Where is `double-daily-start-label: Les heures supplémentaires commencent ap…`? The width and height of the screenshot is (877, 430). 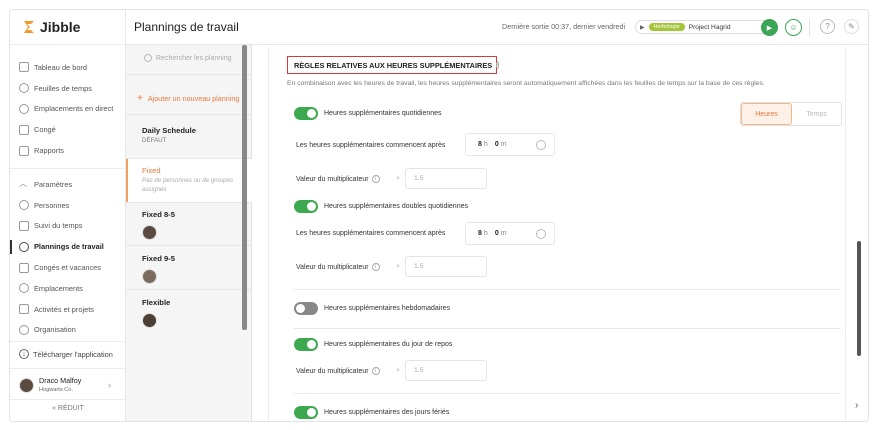 double-daily-start-label: Les heures supplémentaires commencent ap… is located at coordinates (371, 233).